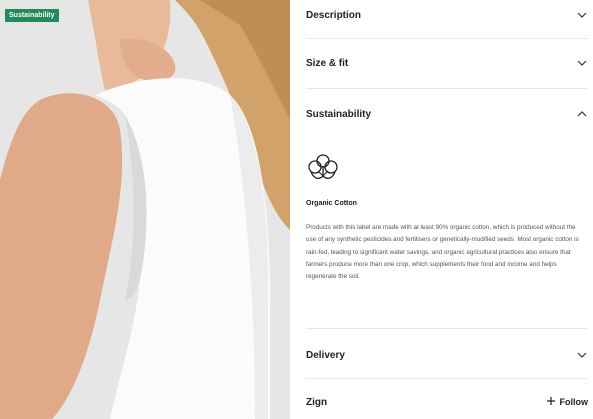  Describe the element at coordinates (550, 402) in the screenshot. I see `plus-icon` at that location.